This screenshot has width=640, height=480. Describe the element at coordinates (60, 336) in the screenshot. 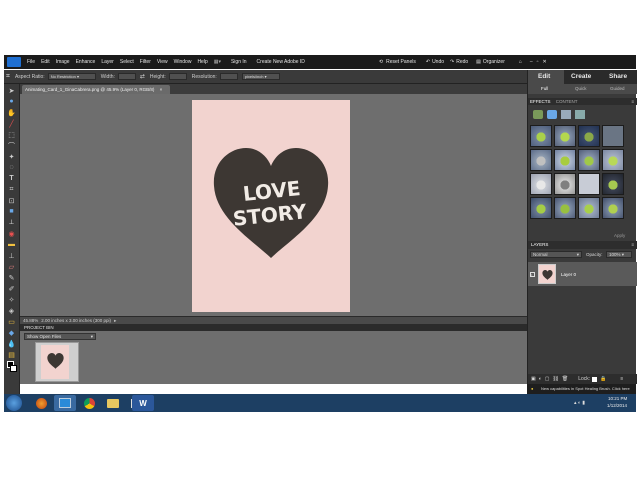

I see `project-bin-filter-select: Show Open Files ▾` at that location.